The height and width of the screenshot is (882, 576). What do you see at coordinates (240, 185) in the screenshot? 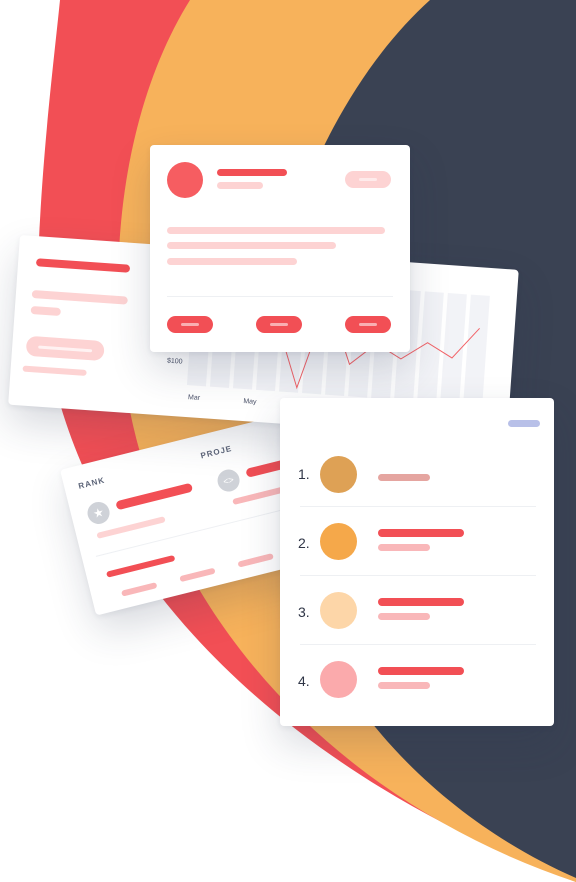
I see `profile-sub-bar` at bounding box center [240, 185].